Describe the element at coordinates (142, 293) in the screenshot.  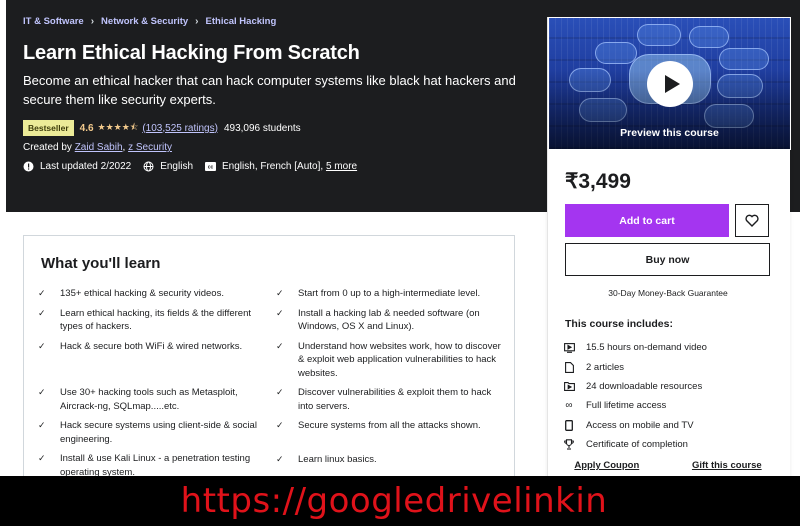
I see `learn-item-text: 135+ ethical hacking & security videos.` at that location.